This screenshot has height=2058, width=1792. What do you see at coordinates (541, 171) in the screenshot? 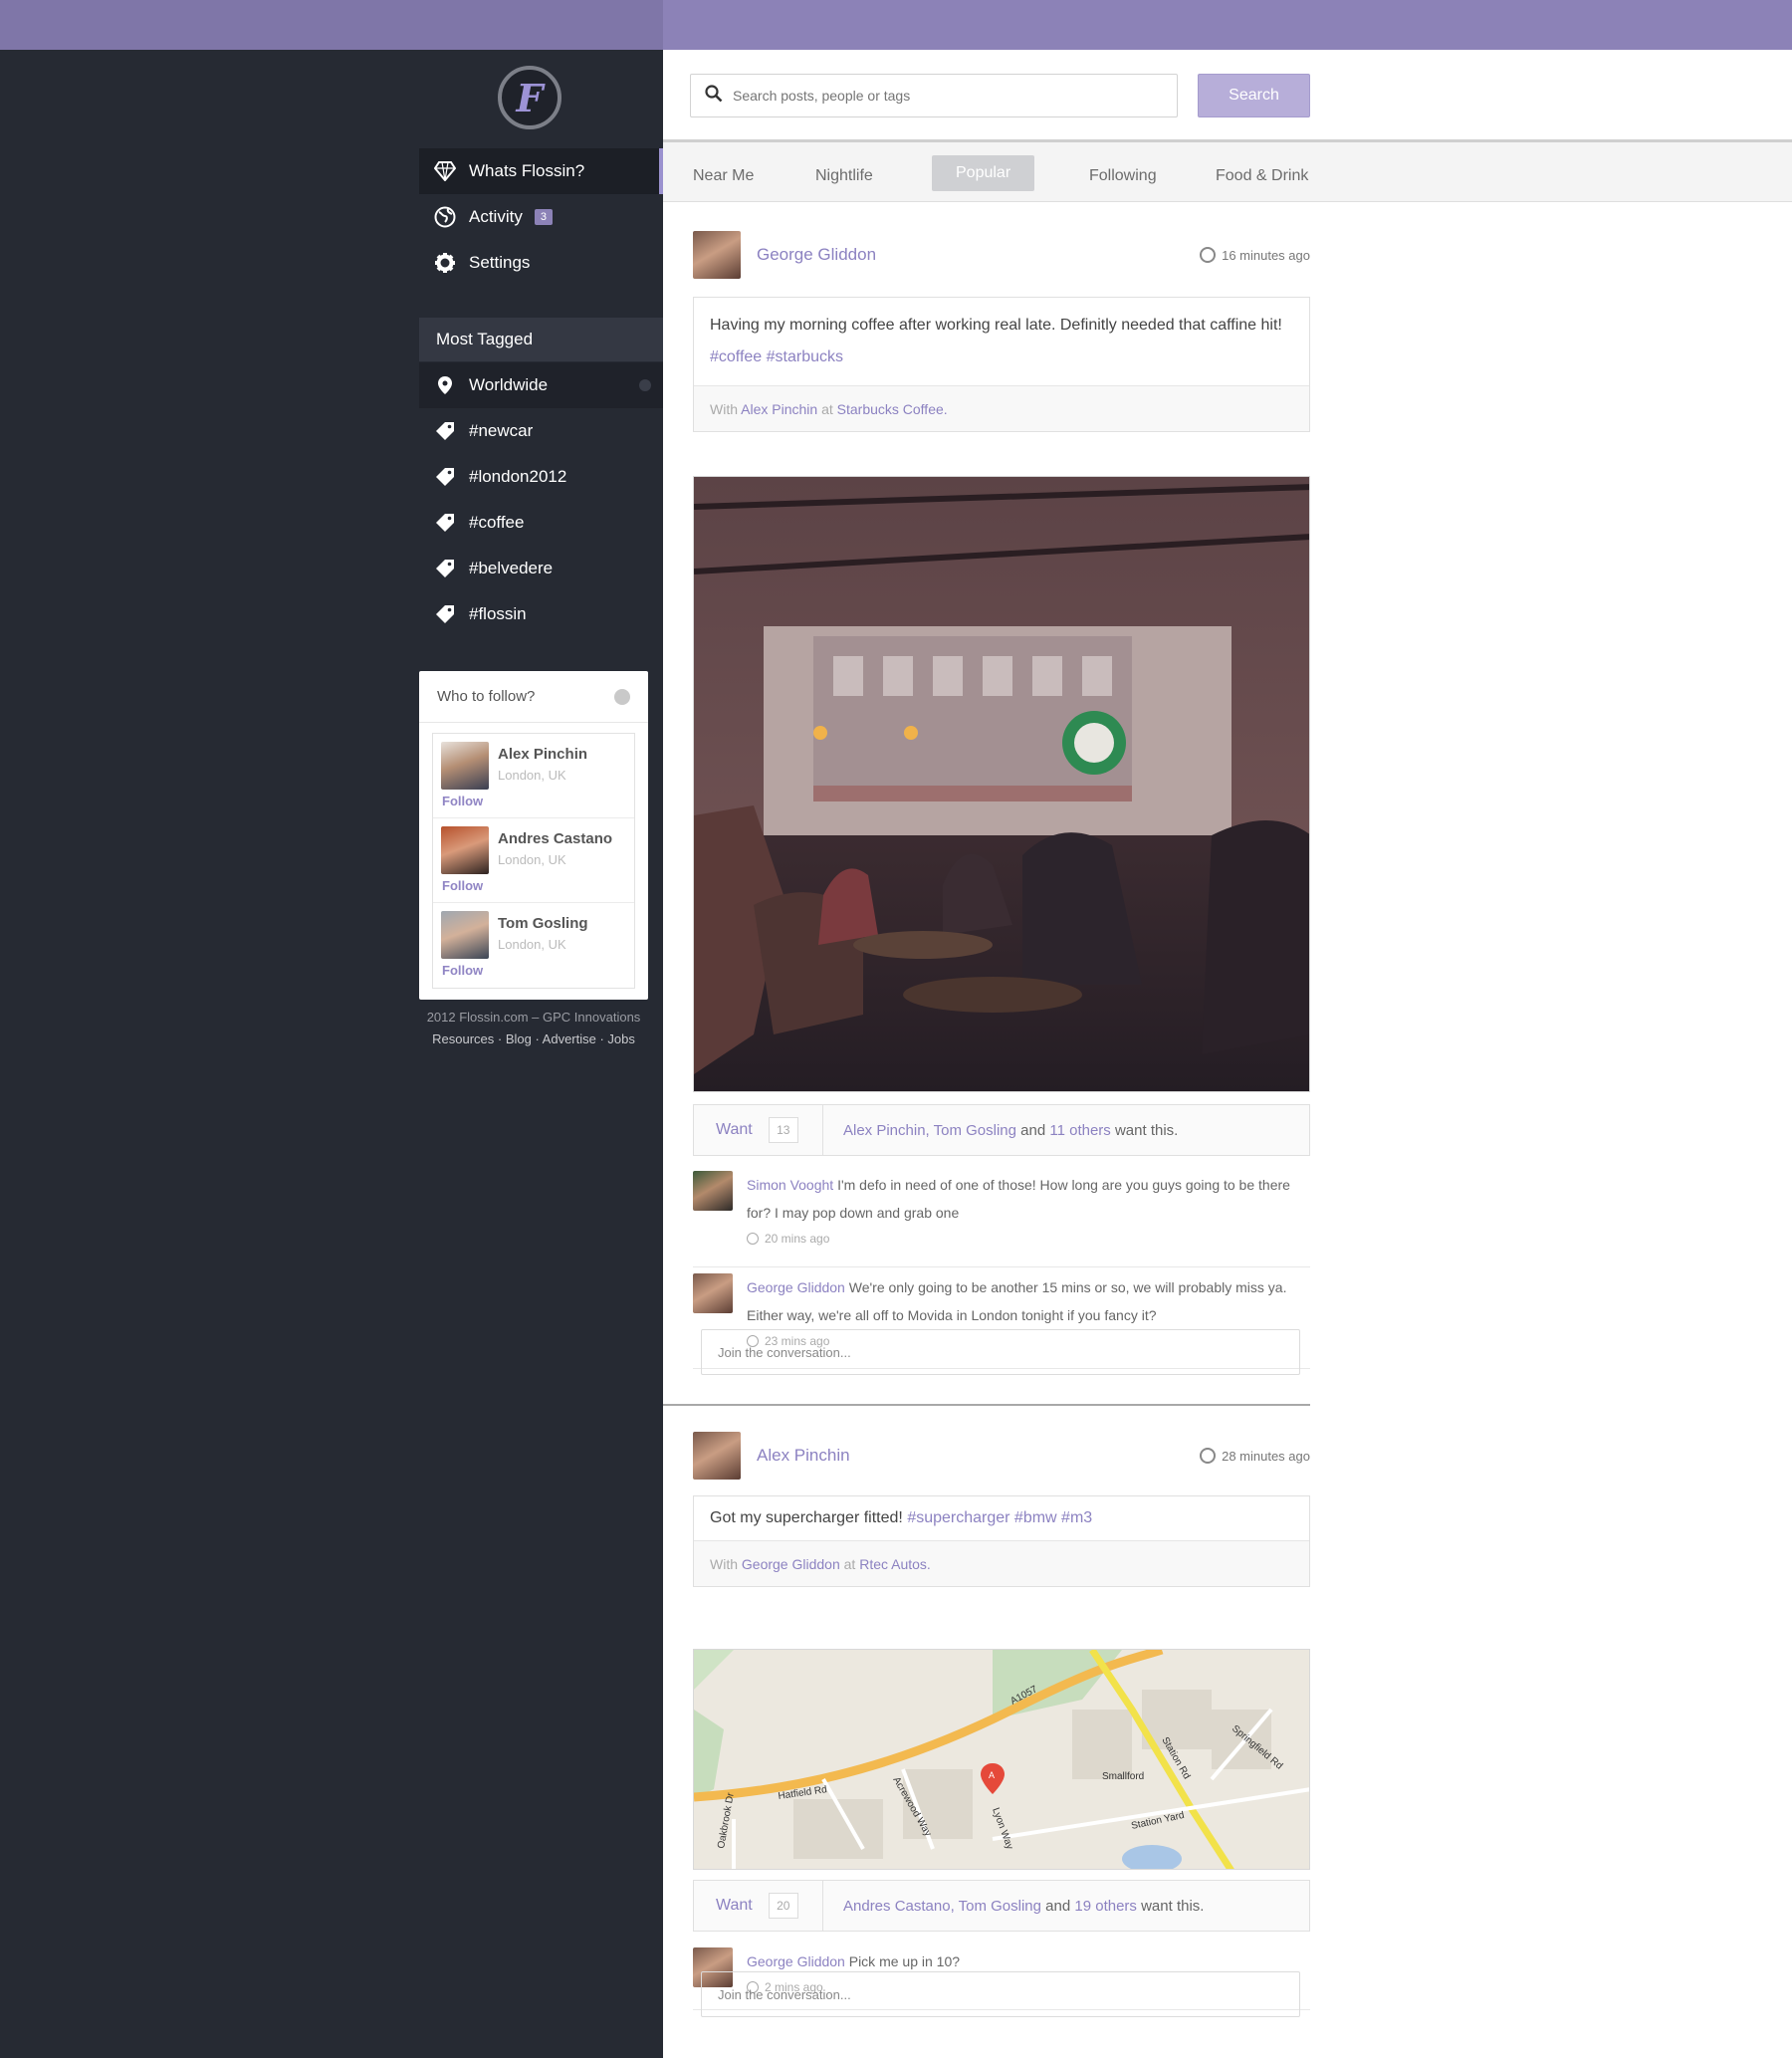
I see `nav-item-whats-flossin: Whats Flossin?` at bounding box center [541, 171].